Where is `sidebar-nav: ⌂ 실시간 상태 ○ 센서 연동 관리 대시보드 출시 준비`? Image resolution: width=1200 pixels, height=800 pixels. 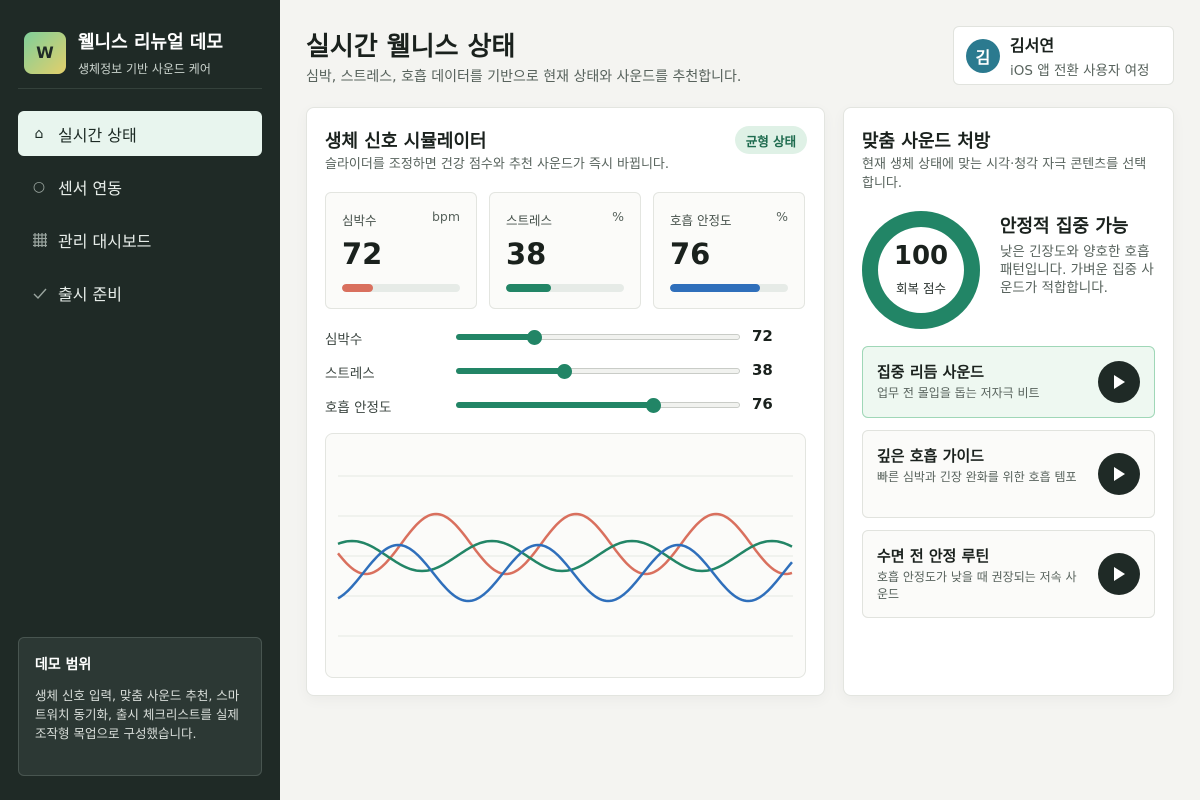 sidebar-nav: ⌂ 실시간 상태 ○ 센서 연동 관리 대시보드 출시 준비 is located at coordinates (140, 217).